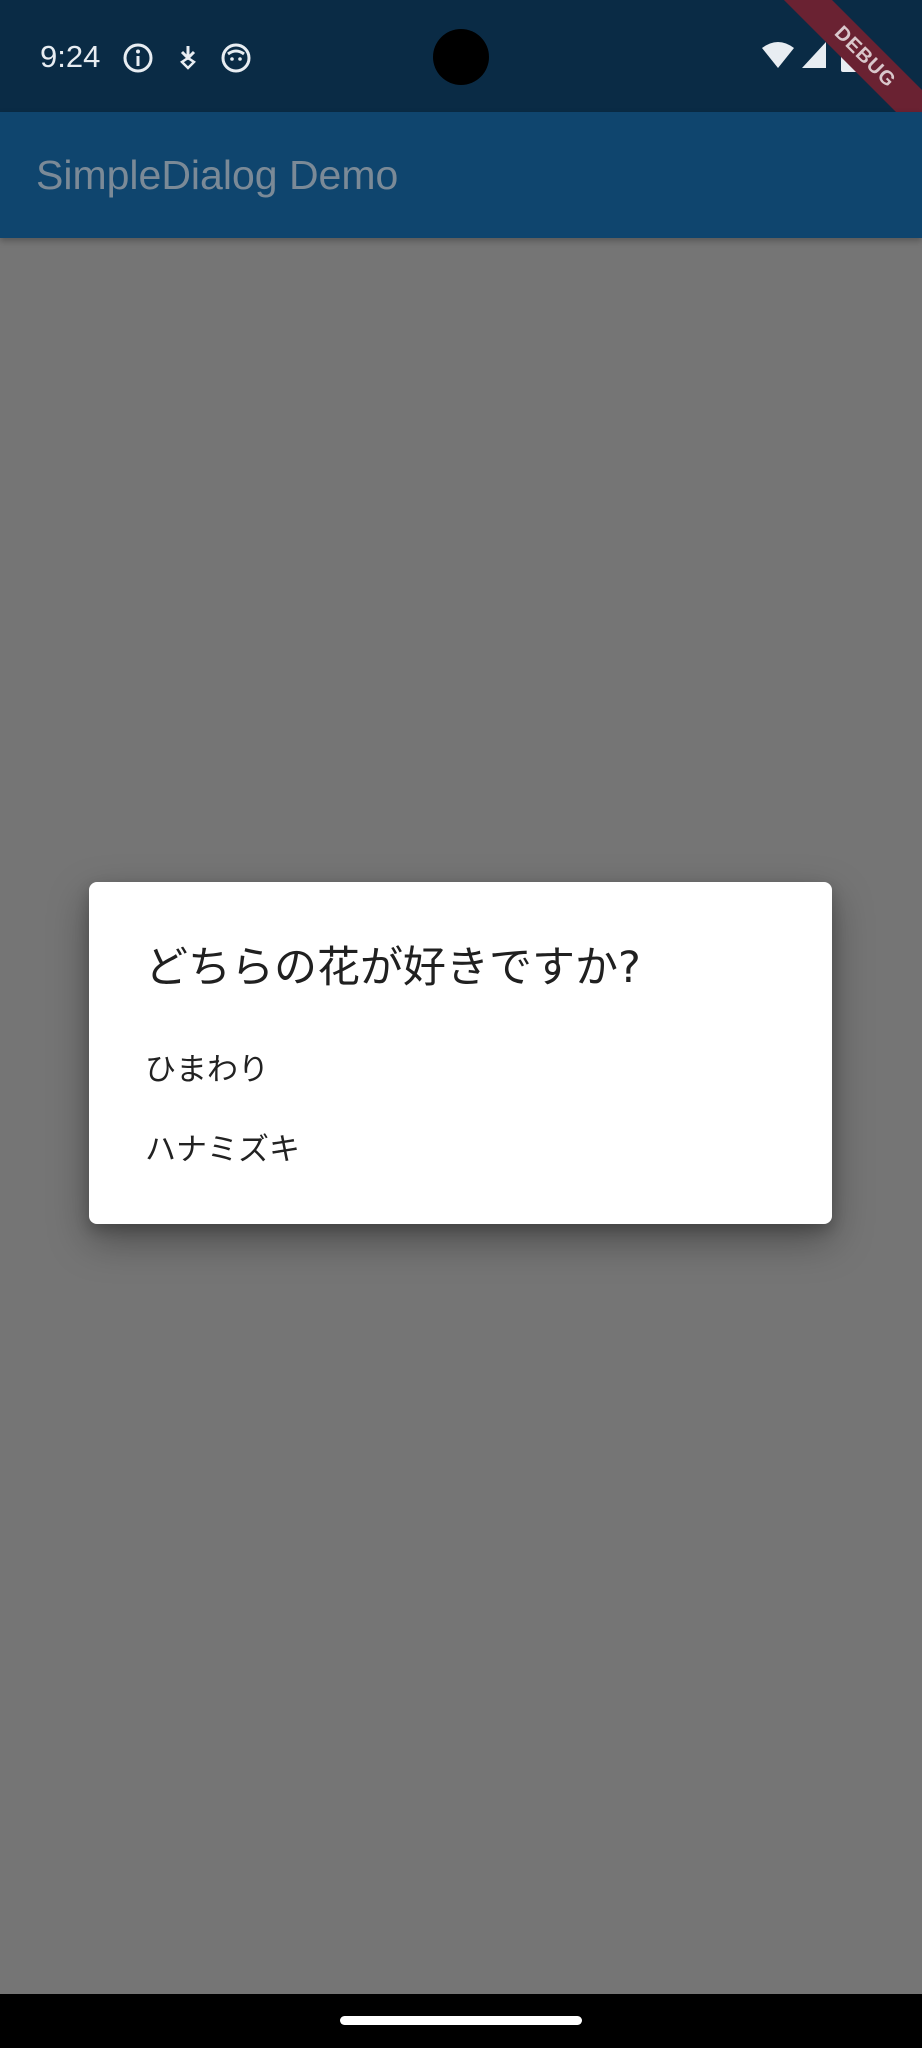 The image size is (922, 2048). I want to click on dialog-title: どちらの花が好きですか?, so click(393, 968).